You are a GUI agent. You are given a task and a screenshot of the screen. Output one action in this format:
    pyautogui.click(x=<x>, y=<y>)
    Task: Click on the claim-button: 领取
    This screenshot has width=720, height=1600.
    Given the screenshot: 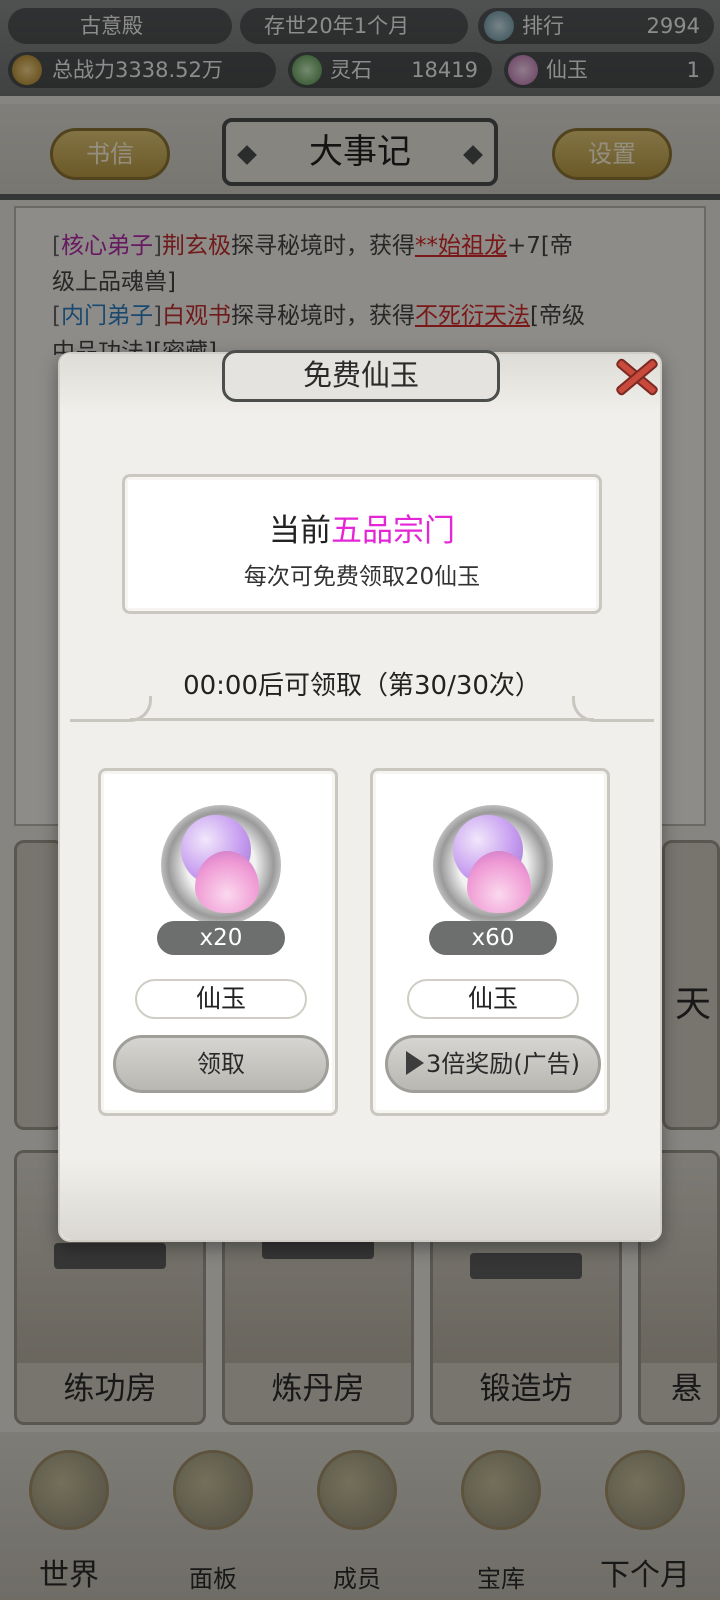 What is the action you would take?
    pyautogui.click(x=221, y=1064)
    